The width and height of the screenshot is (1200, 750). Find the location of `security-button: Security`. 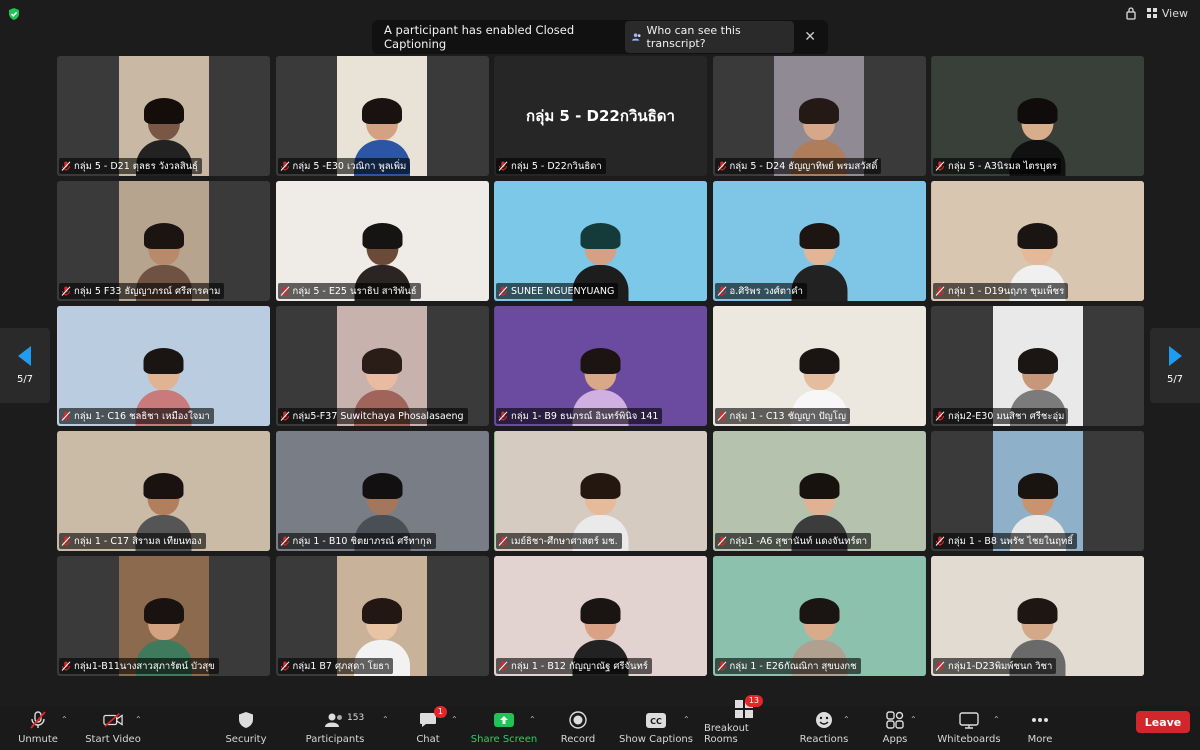

security-button: Security is located at coordinates (246, 728).